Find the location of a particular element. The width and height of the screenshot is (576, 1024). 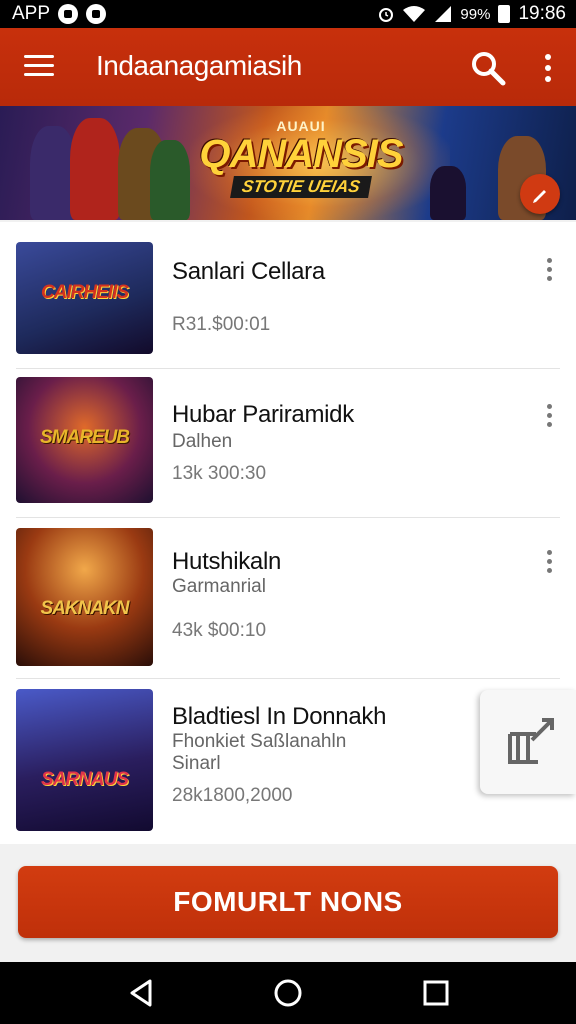

thumbnail-text: CAIRHEIIS is located at coordinates (84, 292).